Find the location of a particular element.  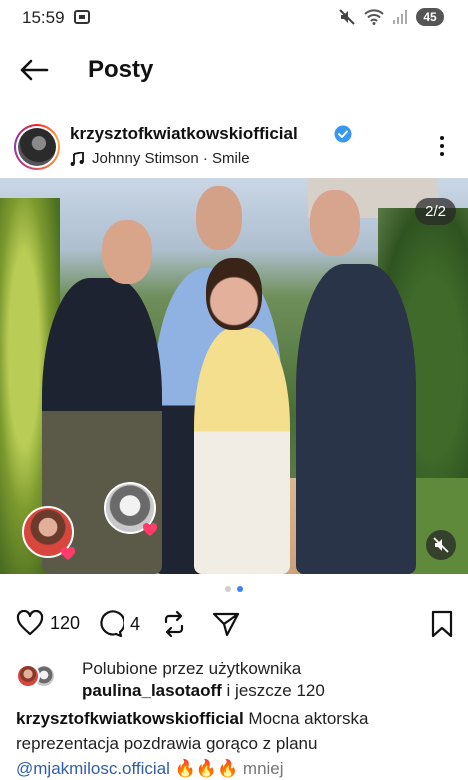

back-button is located at coordinates (34, 70).